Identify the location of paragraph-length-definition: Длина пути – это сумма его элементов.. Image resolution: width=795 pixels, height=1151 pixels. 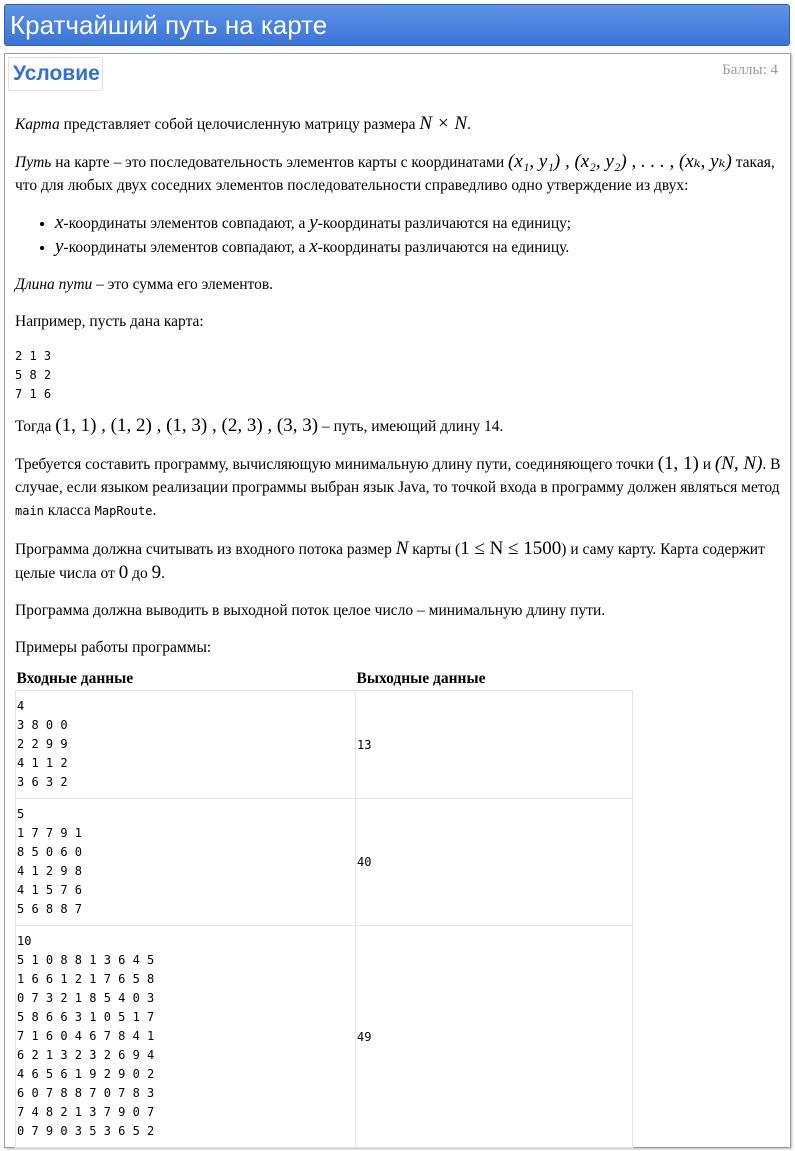
(400, 284).